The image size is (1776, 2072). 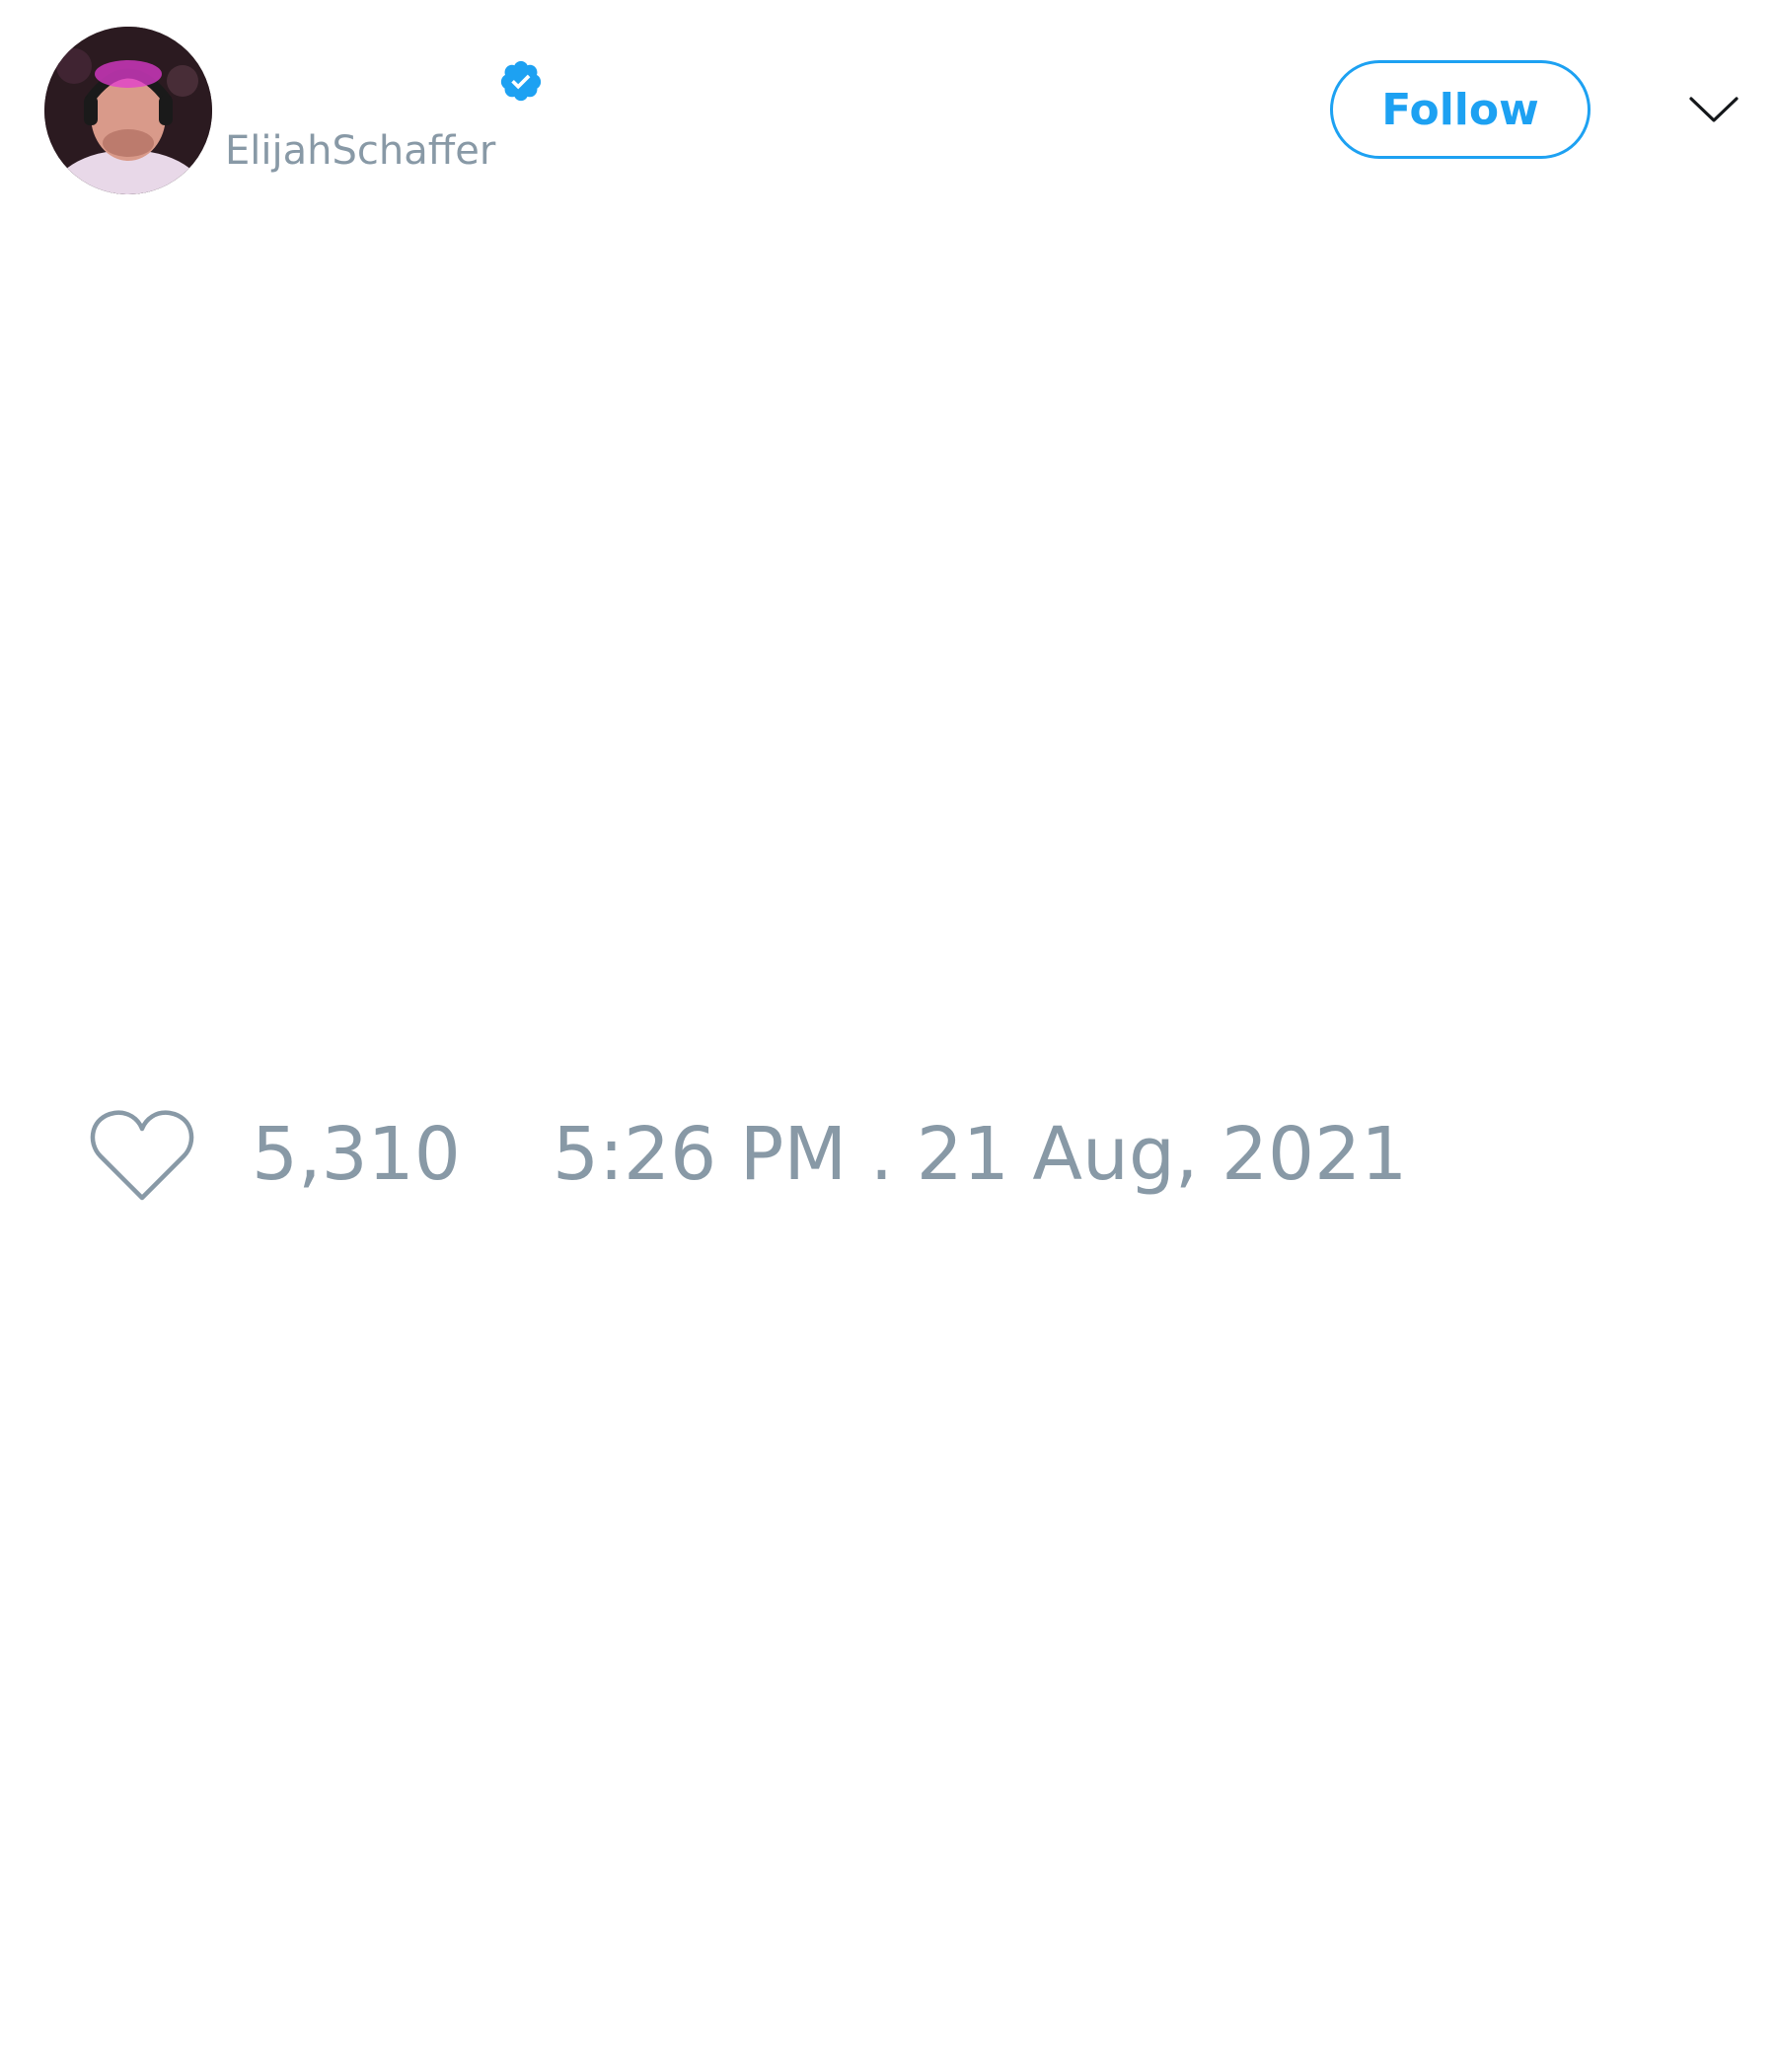 What do you see at coordinates (980, 1155) in the screenshot?
I see `tweet-timestamp: 5:26 PM . 21 Aug, 2021` at bounding box center [980, 1155].